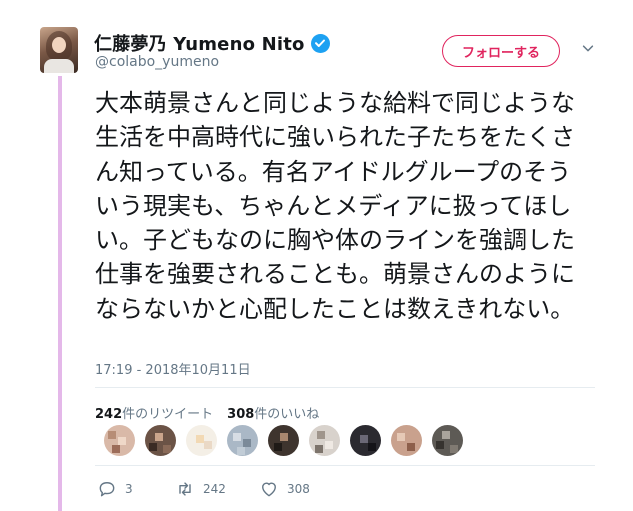 The image size is (633, 511). What do you see at coordinates (59, 45) in the screenshot?
I see `avatar-face` at bounding box center [59, 45].